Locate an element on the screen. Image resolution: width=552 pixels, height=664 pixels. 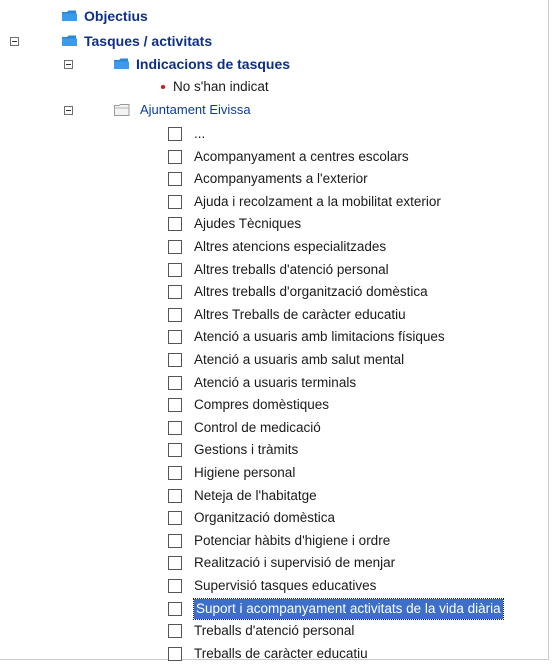
tree-node-label: Tasques / activitats is located at coordinates (148, 41).